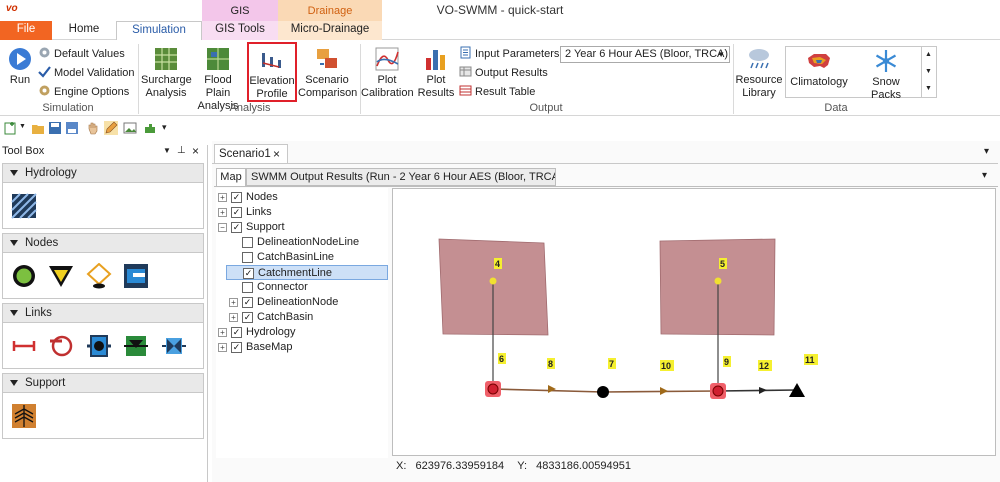 This screenshot has width=1000, height=482. I want to click on run-button: Run, so click(20, 66).